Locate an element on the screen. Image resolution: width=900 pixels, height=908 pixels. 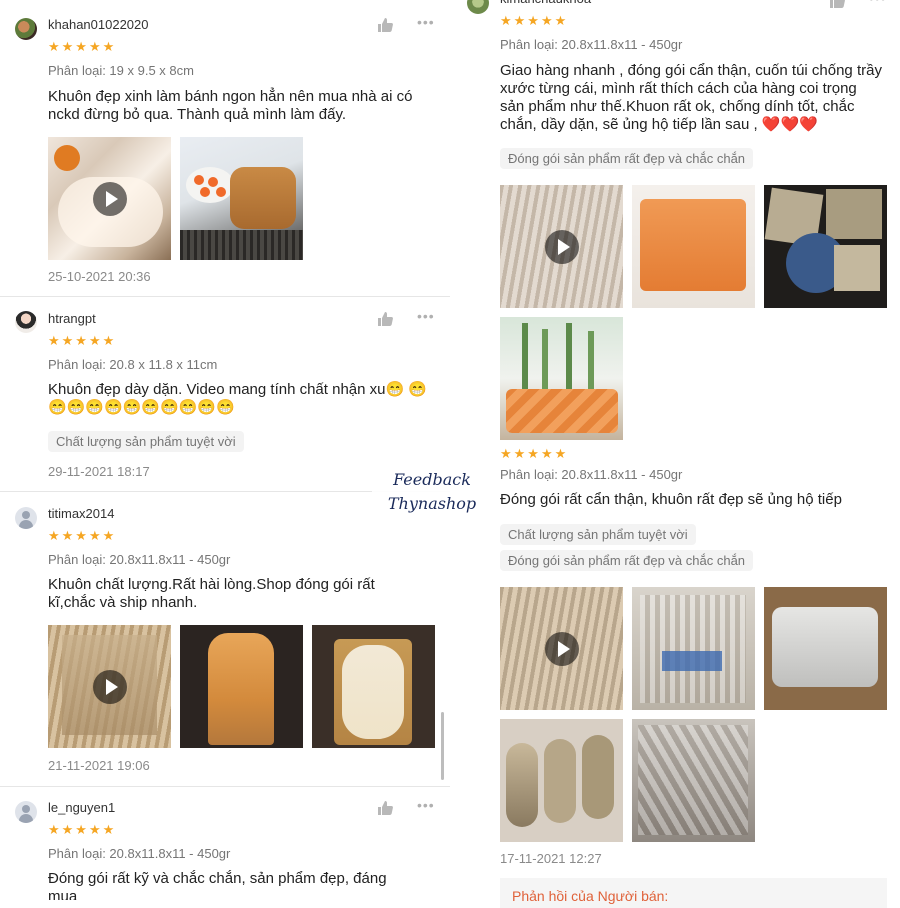
review-date: 17-11-2021 12:27 is located at coordinates (551, 858).